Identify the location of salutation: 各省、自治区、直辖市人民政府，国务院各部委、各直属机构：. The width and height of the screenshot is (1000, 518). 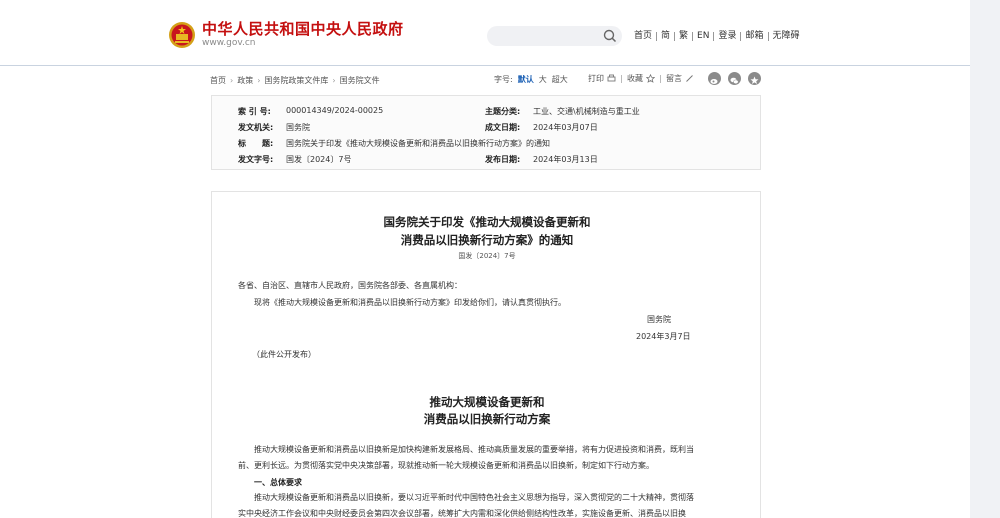
(350, 285).